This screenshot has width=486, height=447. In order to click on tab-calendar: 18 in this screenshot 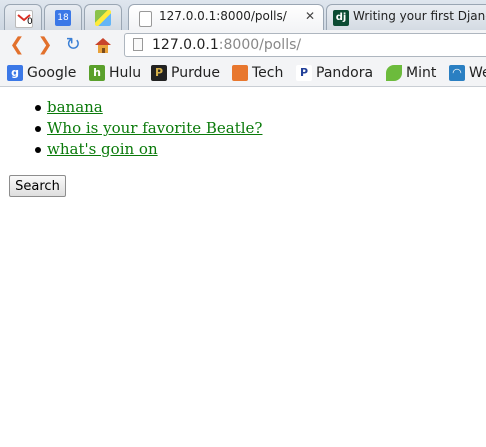, I will do `click(63, 17)`.